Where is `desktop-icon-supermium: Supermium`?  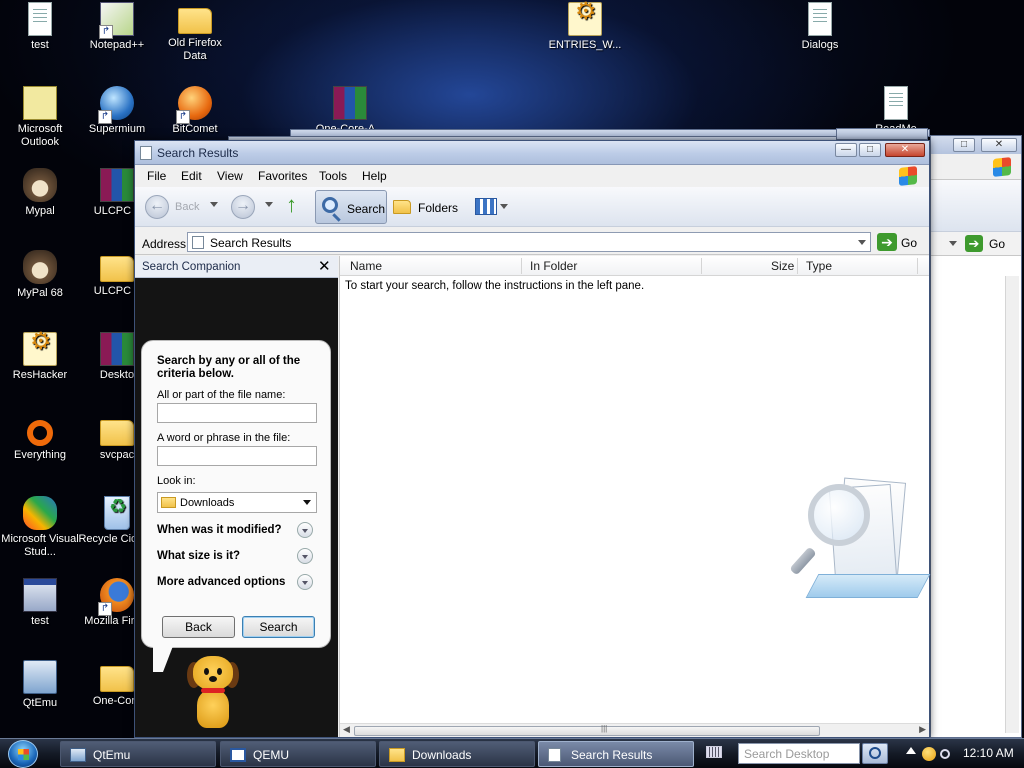 desktop-icon-supermium: Supermium is located at coordinates (117, 111).